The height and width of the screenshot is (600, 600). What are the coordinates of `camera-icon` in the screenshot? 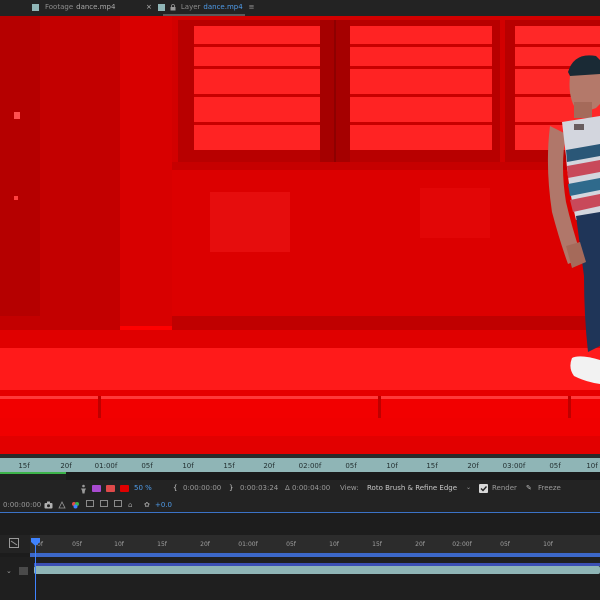 It's located at (48, 505).